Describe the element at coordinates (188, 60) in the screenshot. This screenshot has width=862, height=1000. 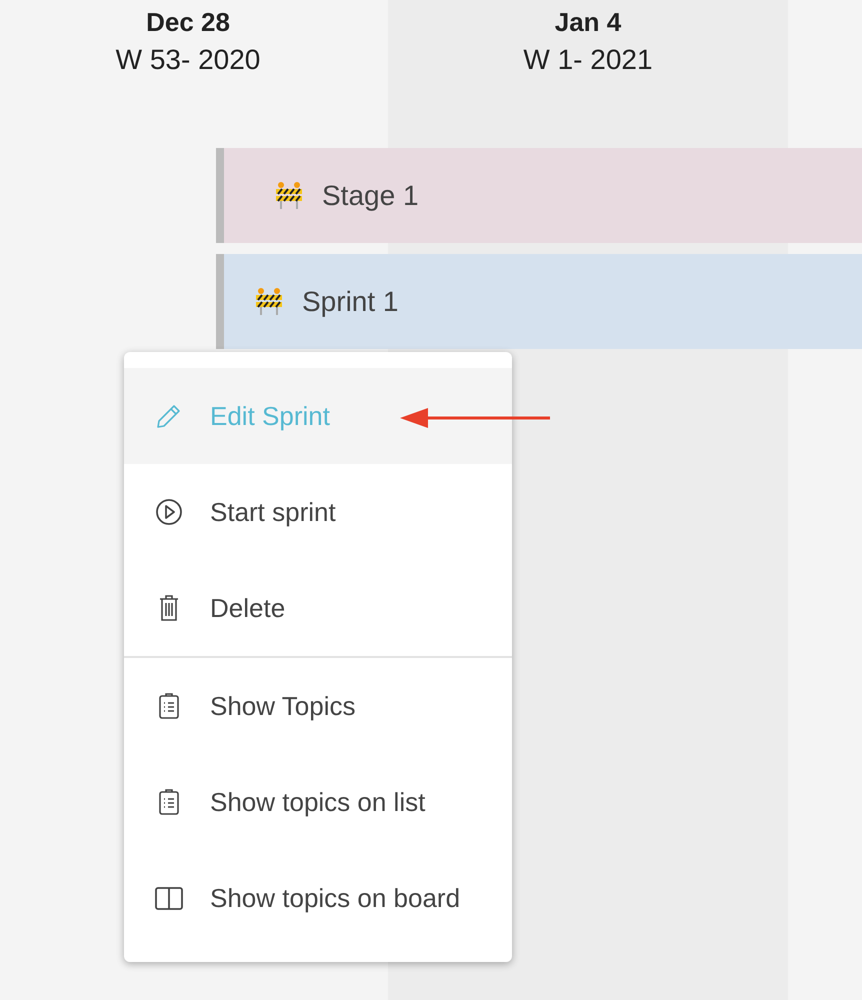
I see `week-number: W 53- 2020` at that location.